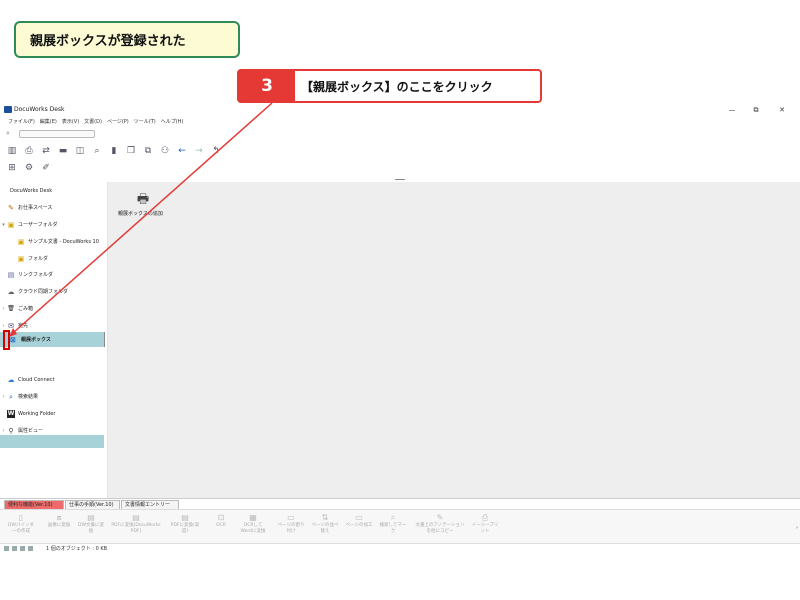 This screenshot has width=800, height=600. I want to click on sidebar-item-trash: › 🗑 ごみ箱, so click(52, 308).